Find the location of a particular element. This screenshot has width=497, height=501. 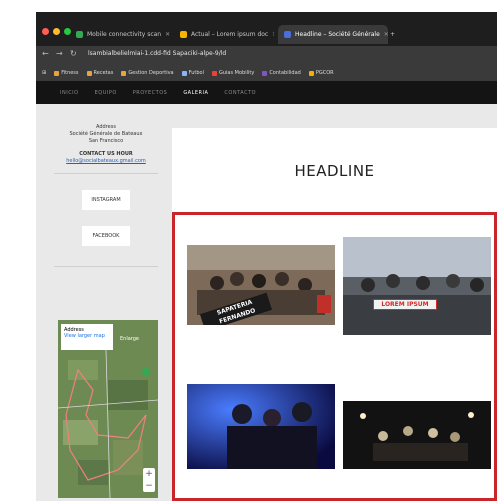

map-zoom-control: + − is located at coordinates (149, 480).